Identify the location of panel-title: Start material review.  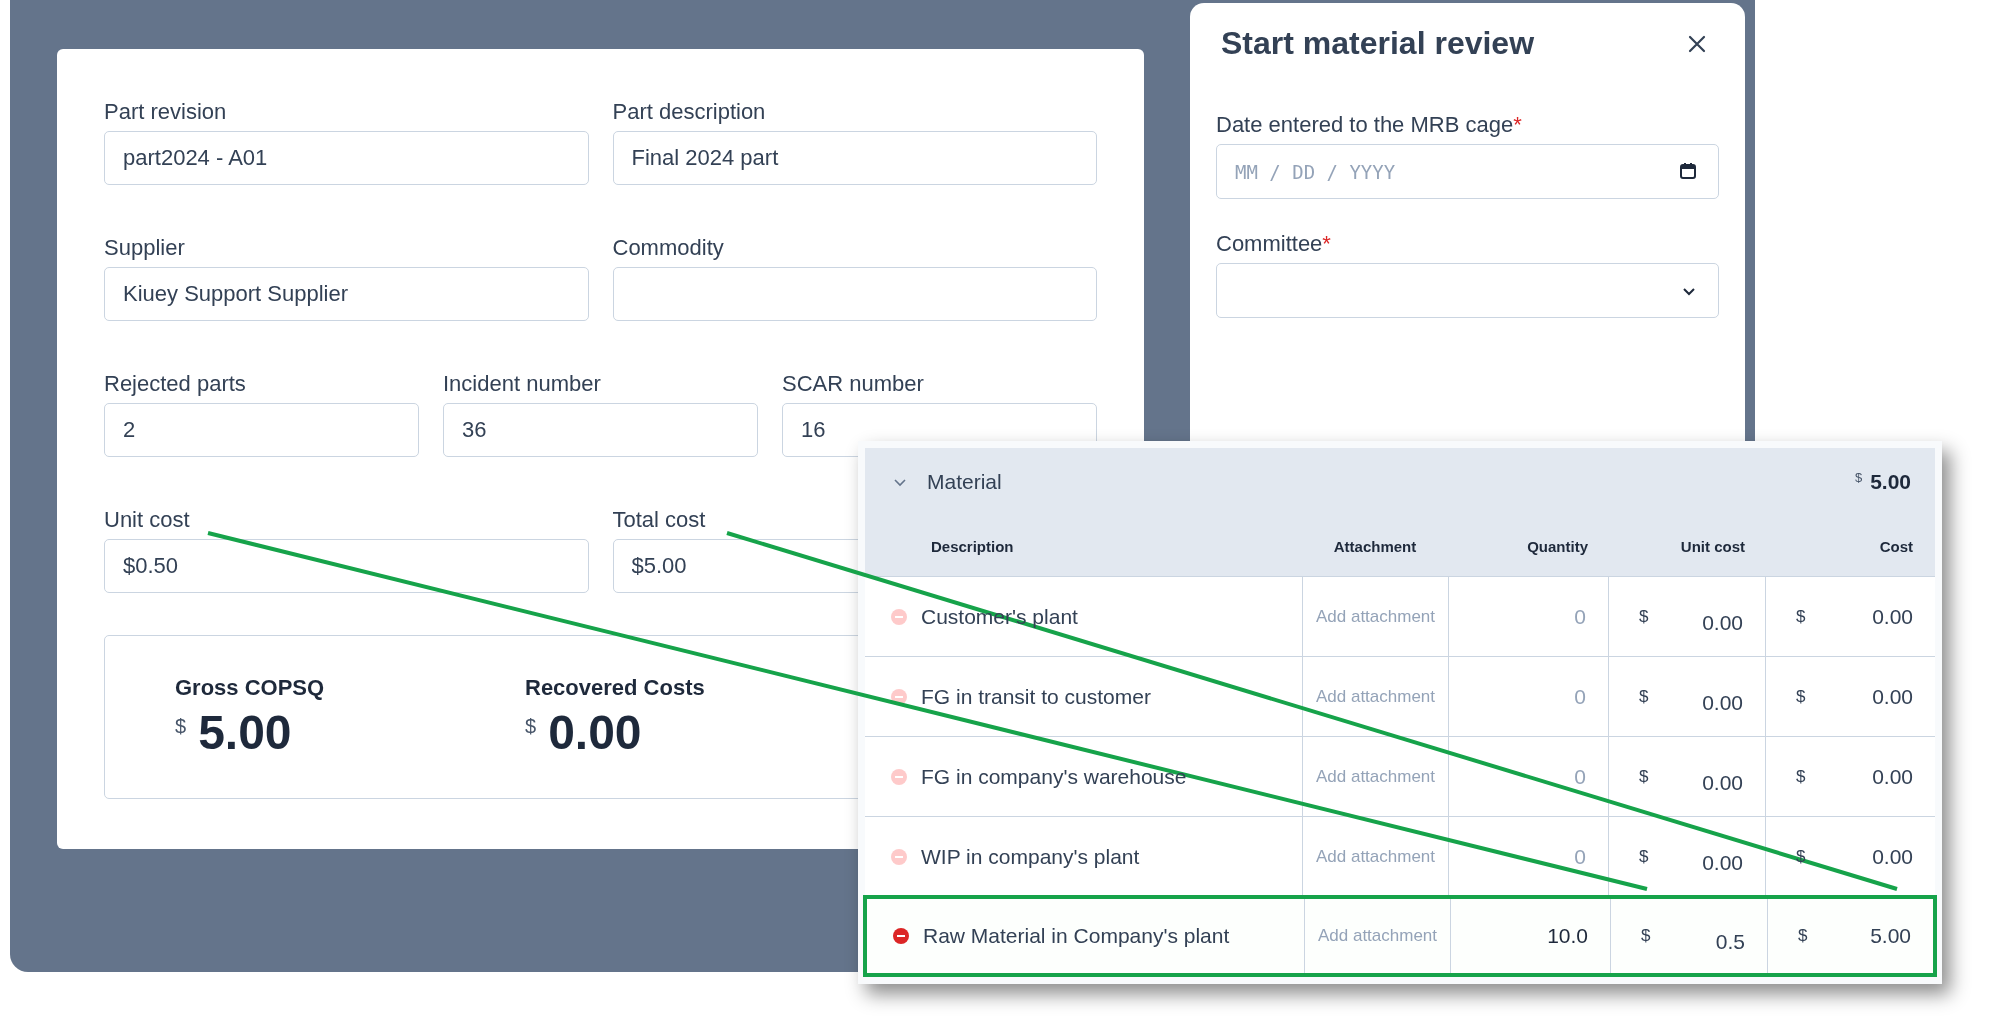
(1378, 43).